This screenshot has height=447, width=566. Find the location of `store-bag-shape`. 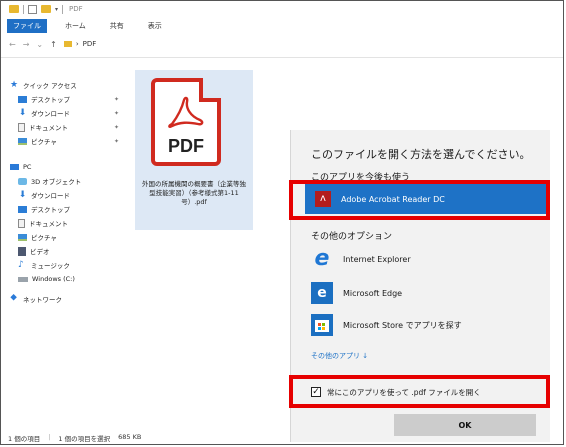

store-bag-shape is located at coordinates (322, 326).